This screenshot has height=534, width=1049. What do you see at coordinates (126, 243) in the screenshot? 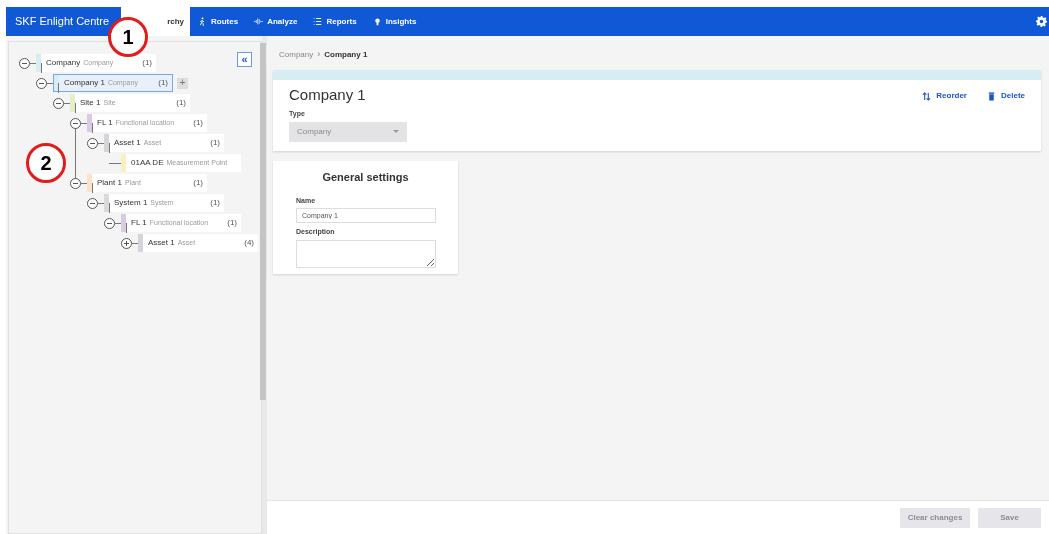
I see `expand-icon` at bounding box center [126, 243].